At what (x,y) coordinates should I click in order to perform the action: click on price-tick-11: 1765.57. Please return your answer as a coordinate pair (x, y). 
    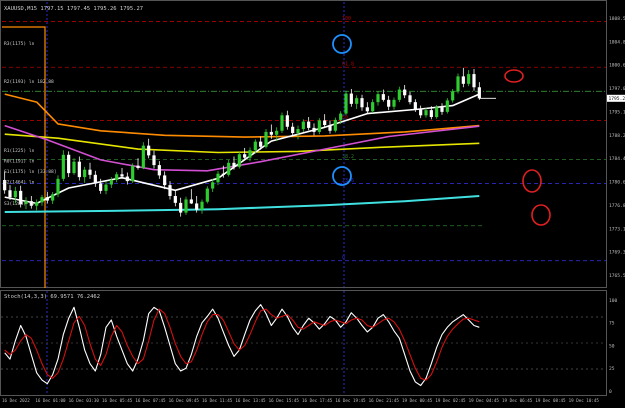
    Looking at the image, I should click on (617, 276).